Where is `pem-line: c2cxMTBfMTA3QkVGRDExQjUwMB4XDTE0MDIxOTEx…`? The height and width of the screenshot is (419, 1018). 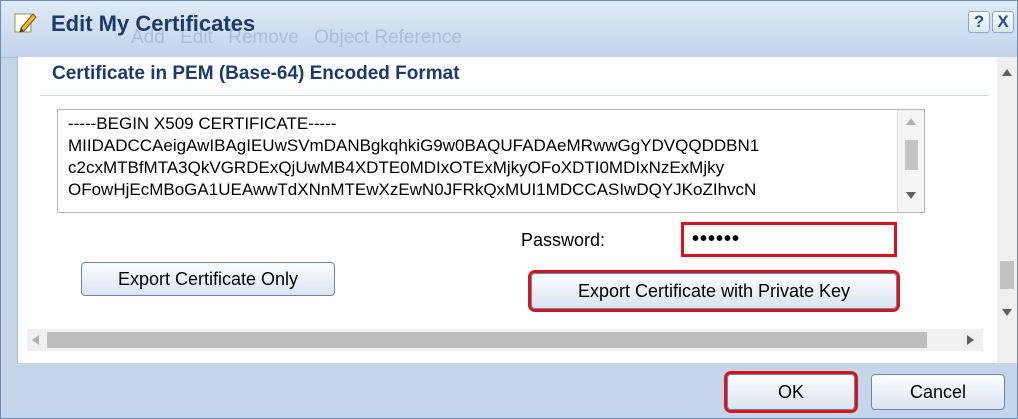
pem-line: c2cxMTBfMTA3QkVGRDExQjUwMB4XDTE0MDIxOTEx… is located at coordinates (396, 167).